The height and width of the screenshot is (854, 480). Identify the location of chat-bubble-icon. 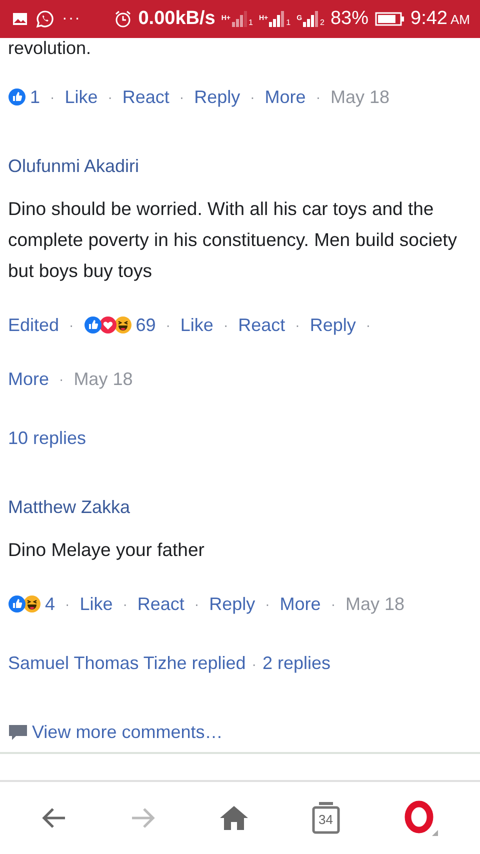
(45, 19).